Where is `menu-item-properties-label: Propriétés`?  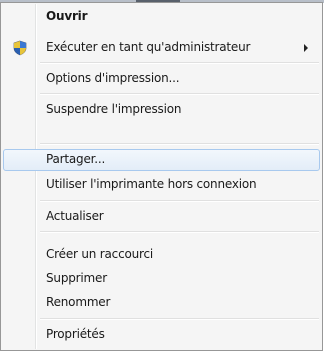
menu-item-properties-label: Propriétés is located at coordinates (75, 334).